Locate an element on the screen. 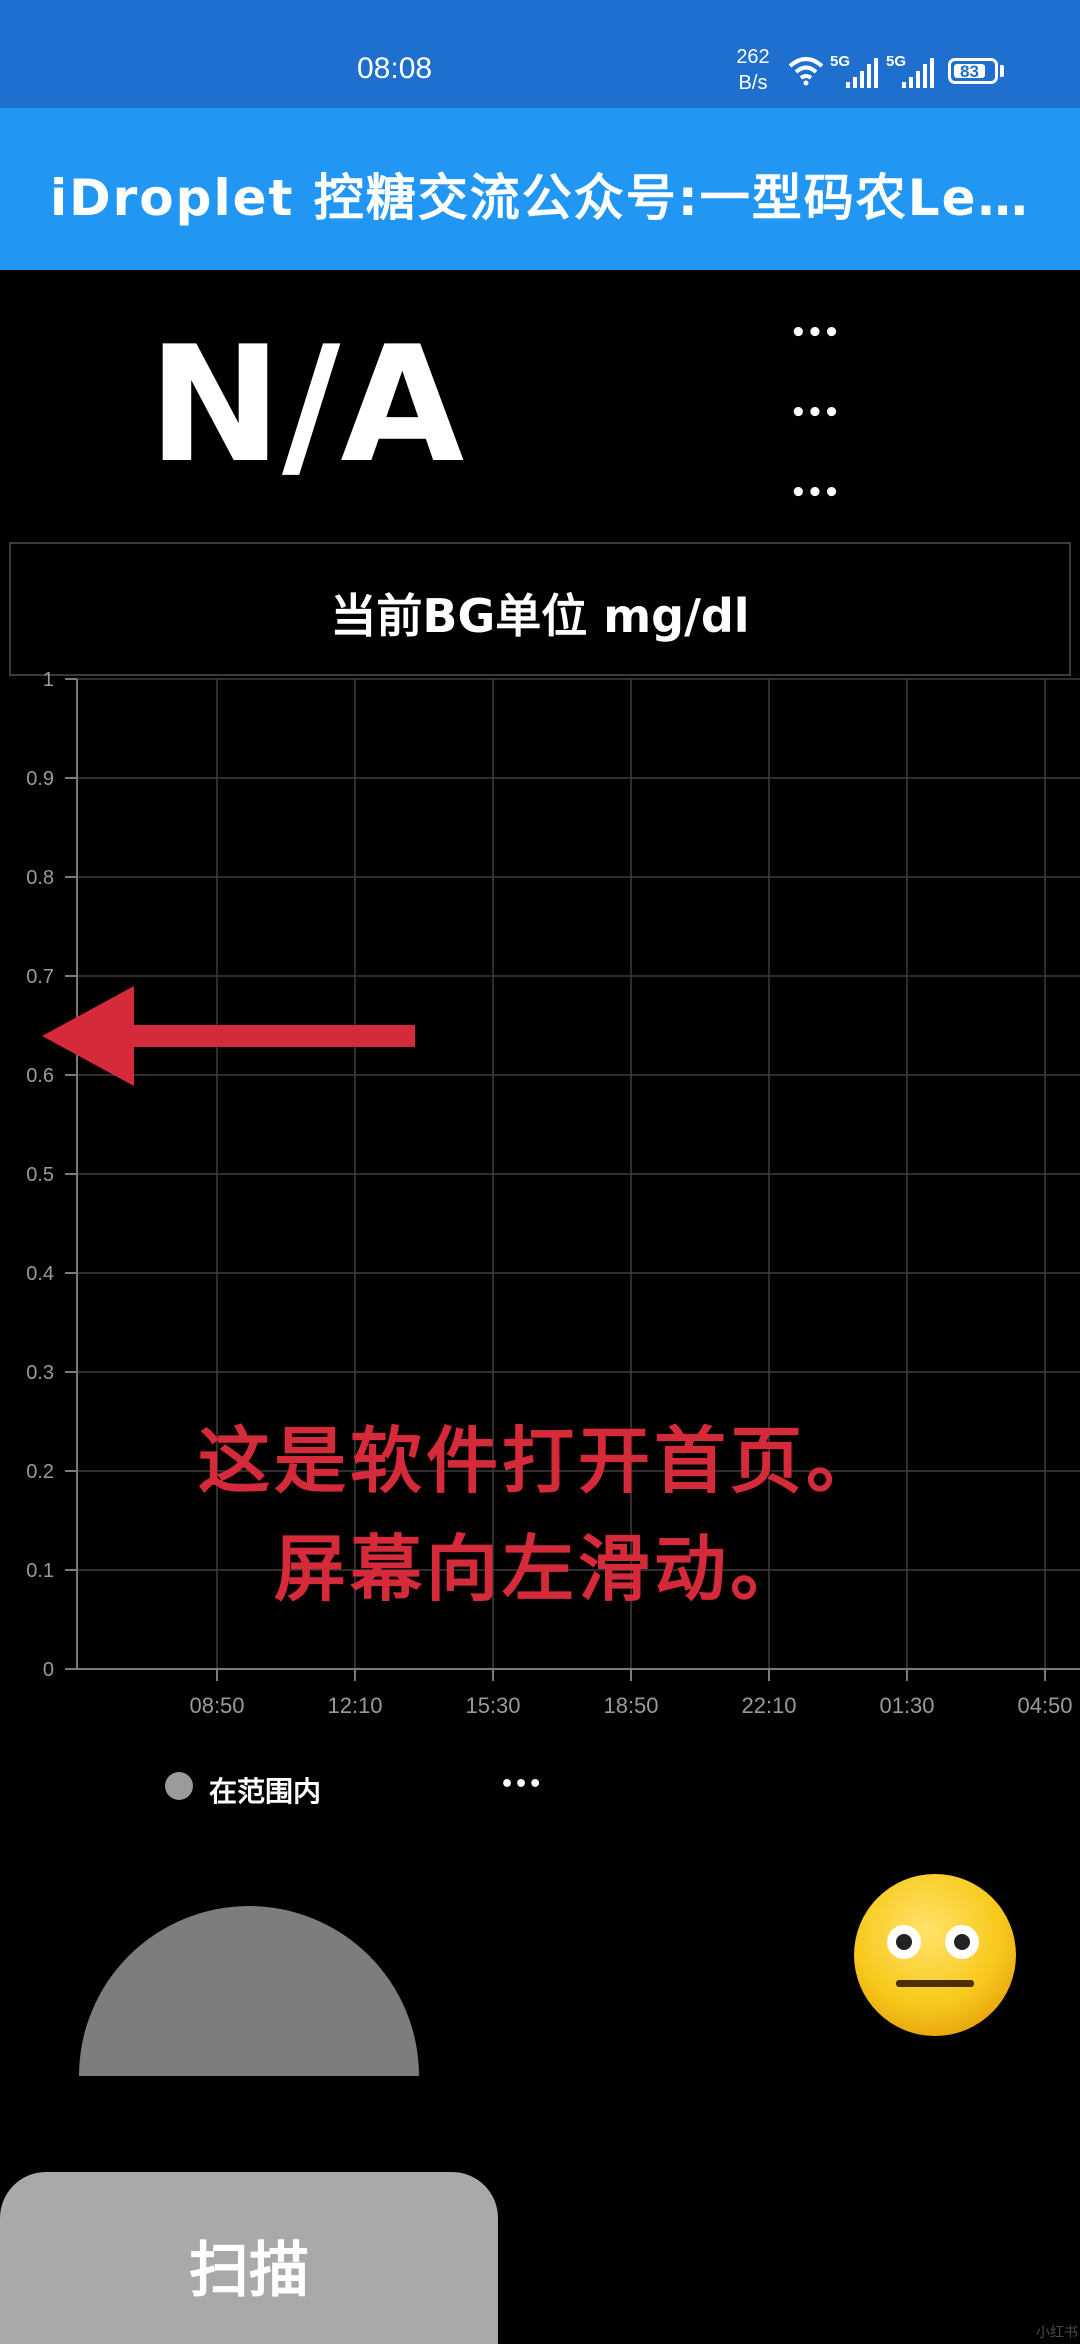  y-tick-label: 1 is located at coordinates (48, 680).